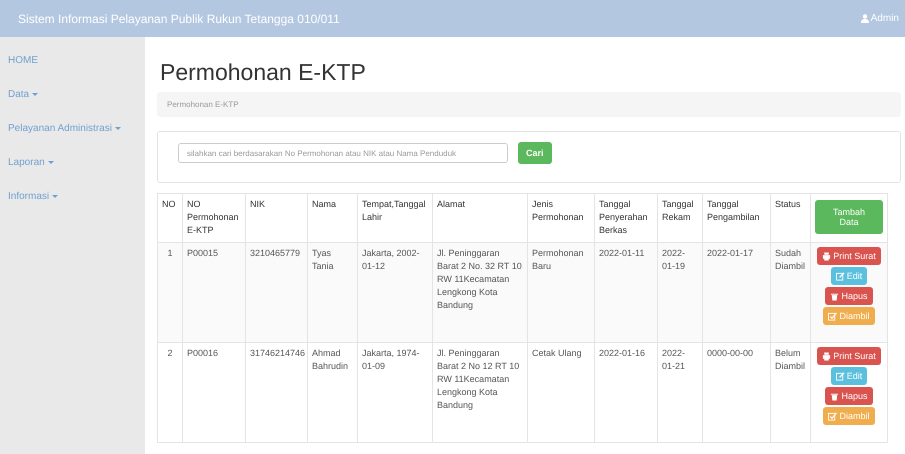 The image size is (905, 454). Describe the element at coordinates (179, 19) in the screenshot. I see `app-title: Sistem Informasi Pelayanan Publik Rukun Tetangga 010/011` at that location.